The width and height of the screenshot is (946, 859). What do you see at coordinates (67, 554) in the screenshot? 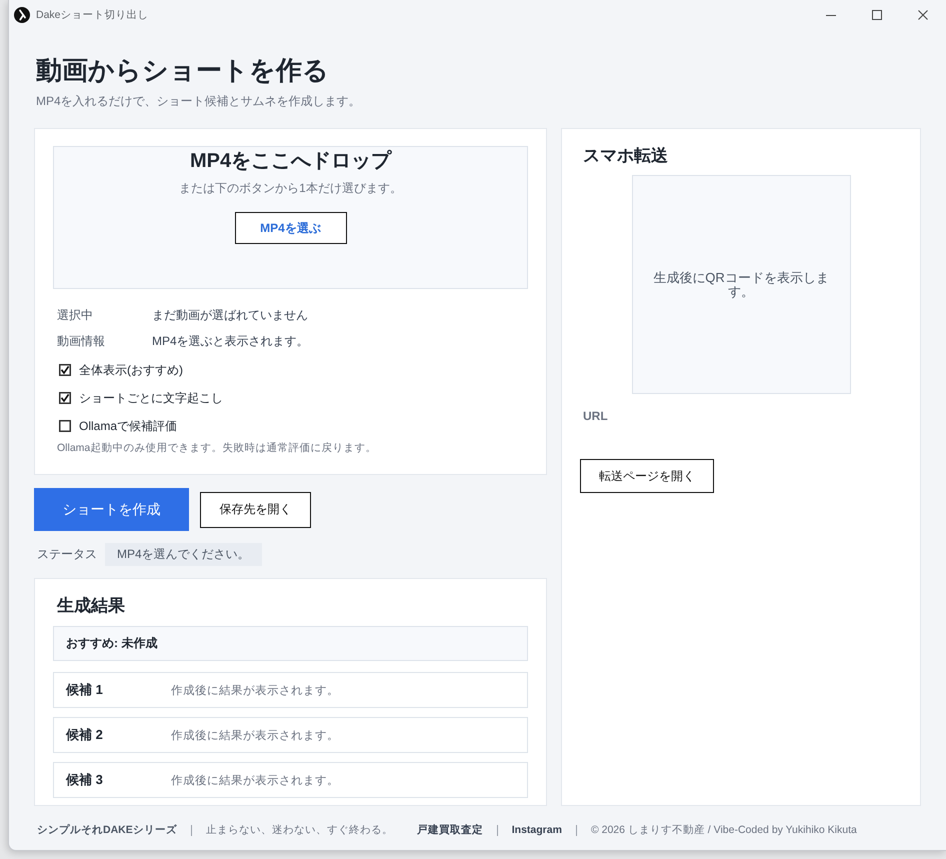
I see `status-label: ステータス` at bounding box center [67, 554].